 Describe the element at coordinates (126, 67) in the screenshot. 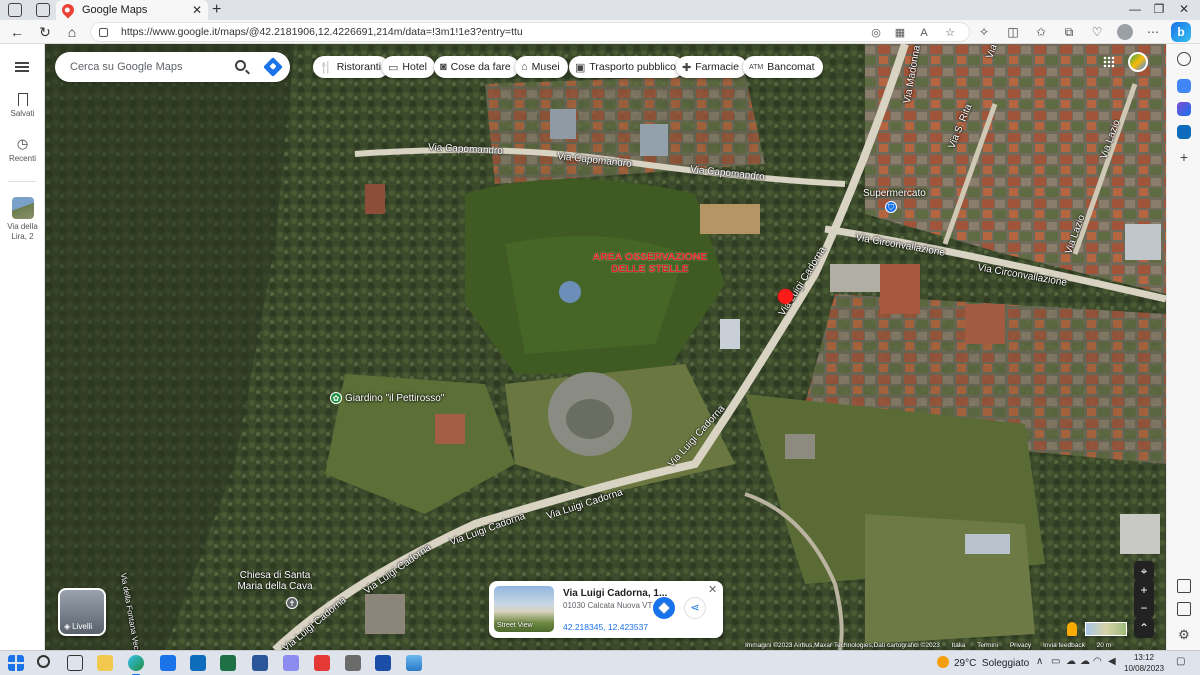

I see `search-input: Cerca su Google Maps` at that location.